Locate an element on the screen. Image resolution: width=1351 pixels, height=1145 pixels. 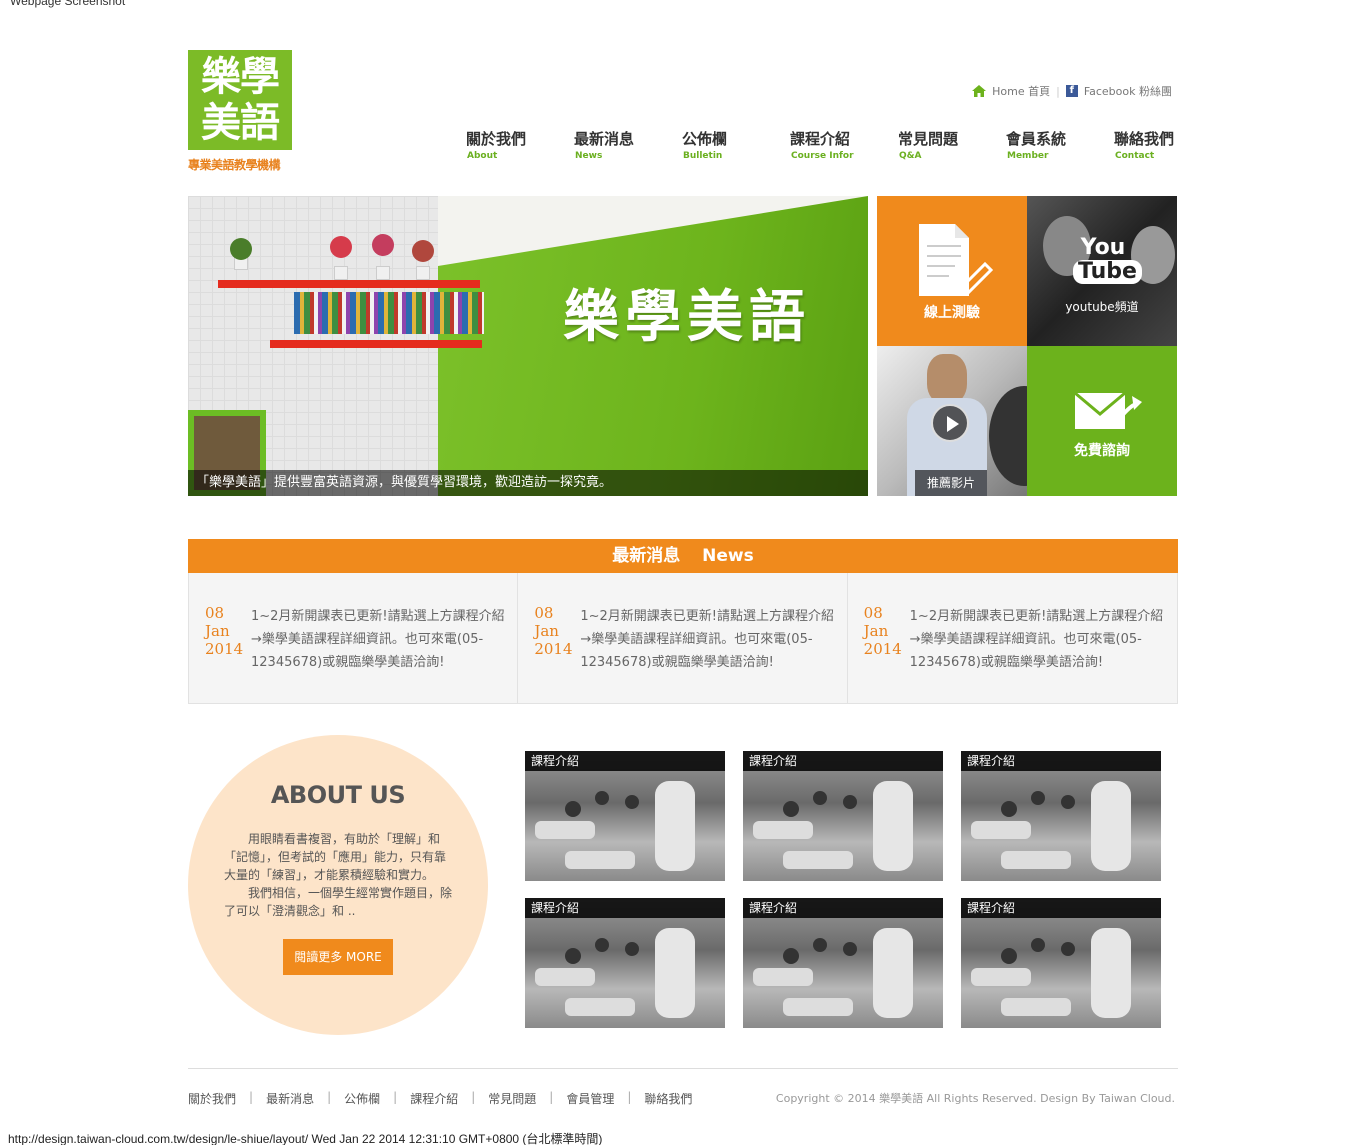
youtube-tile: You Tube youtube頻道 is located at coordinates (1102, 271).